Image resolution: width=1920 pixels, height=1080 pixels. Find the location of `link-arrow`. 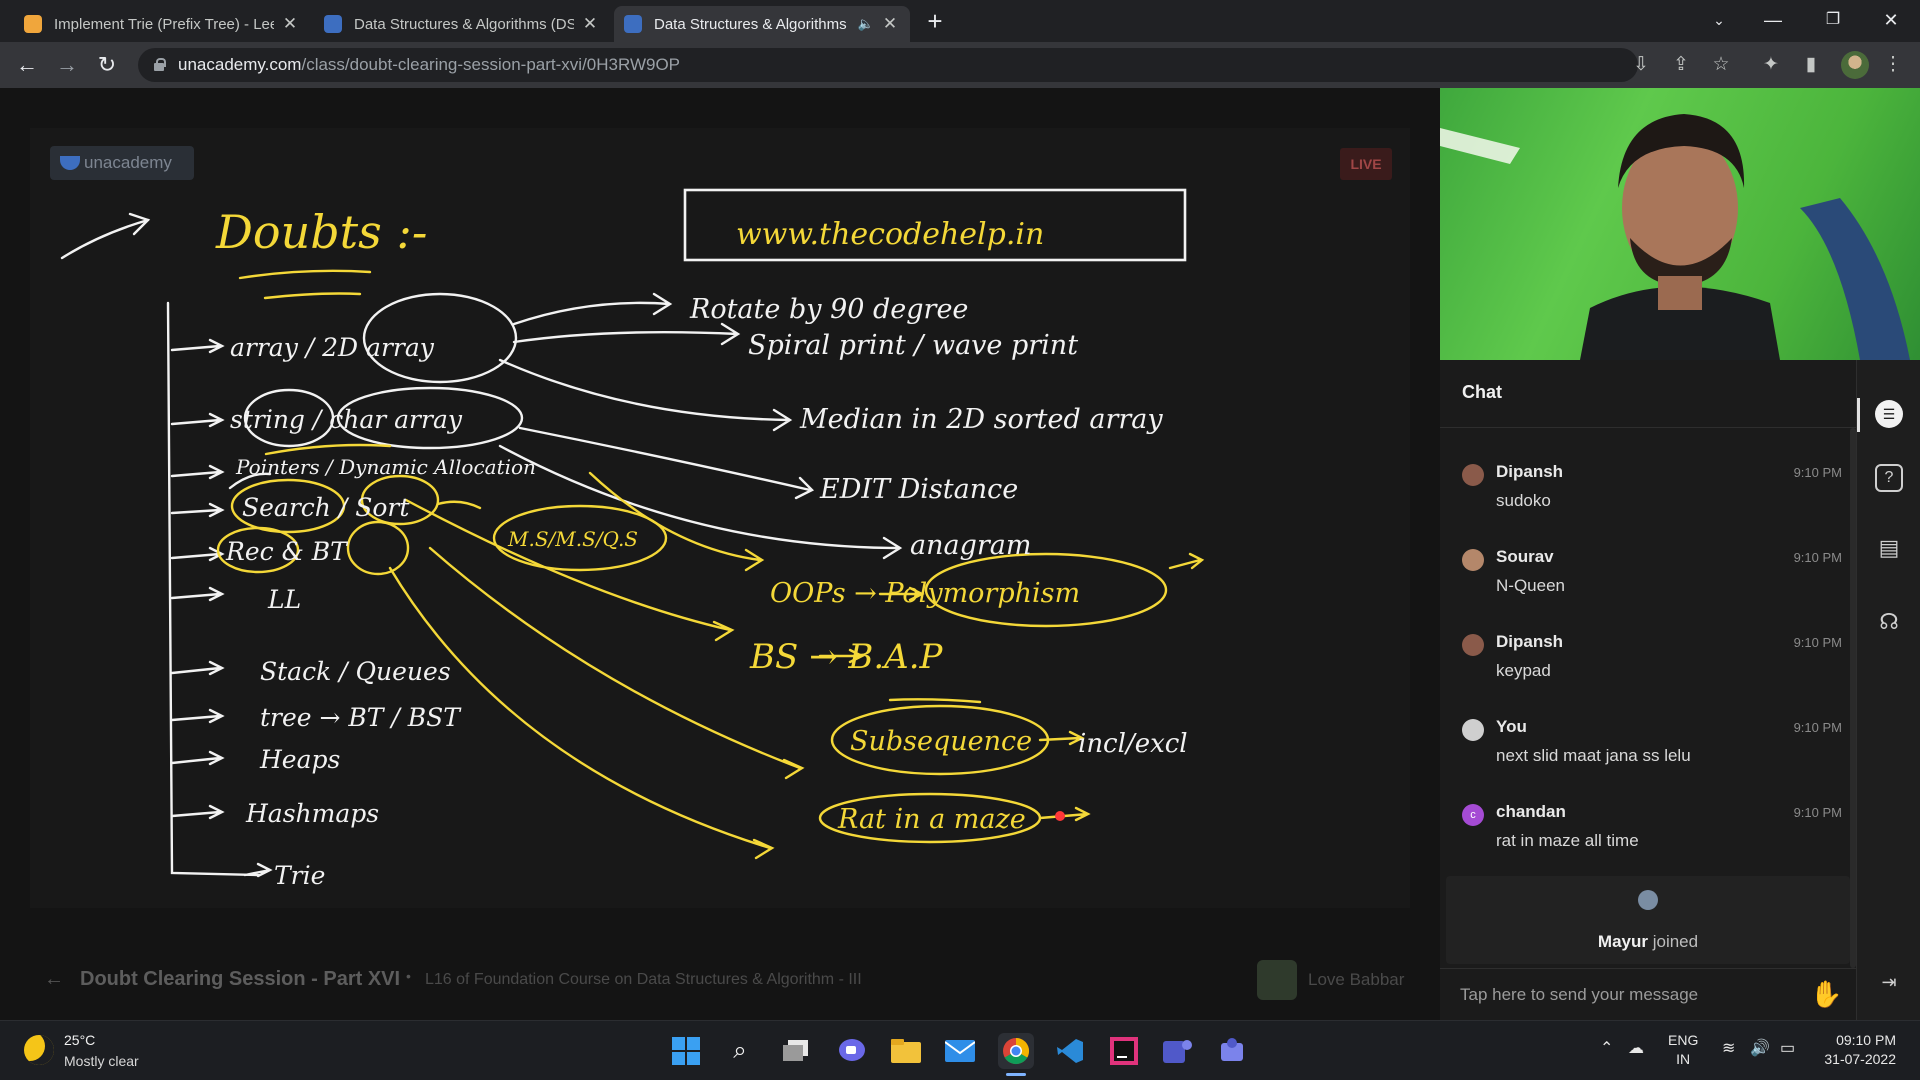

link-arrow is located at coordinates (626, 334).